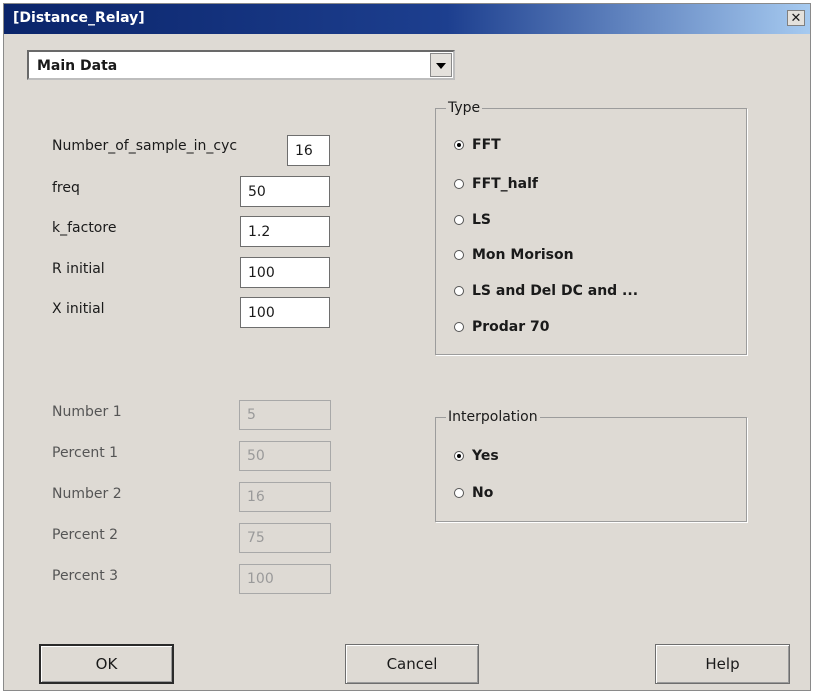 This screenshot has height=695, width=815. What do you see at coordinates (486, 145) in the screenshot?
I see `type-option-label: FFT` at bounding box center [486, 145].